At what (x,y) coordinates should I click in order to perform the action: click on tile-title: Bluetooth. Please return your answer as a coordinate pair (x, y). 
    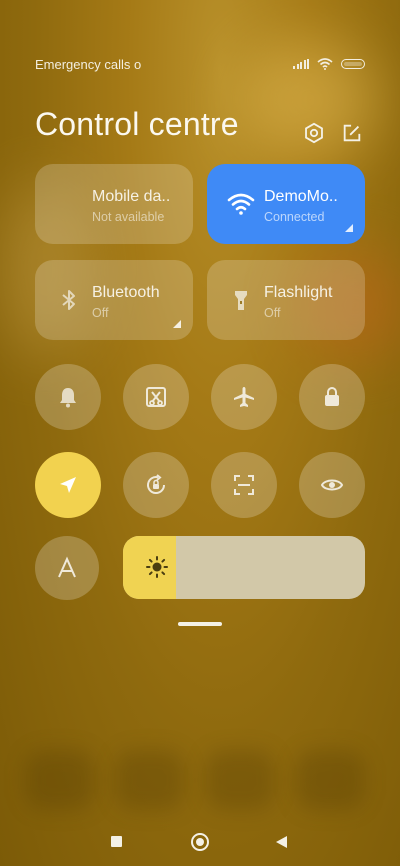
    Looking at the image, I should click on (126, 292).